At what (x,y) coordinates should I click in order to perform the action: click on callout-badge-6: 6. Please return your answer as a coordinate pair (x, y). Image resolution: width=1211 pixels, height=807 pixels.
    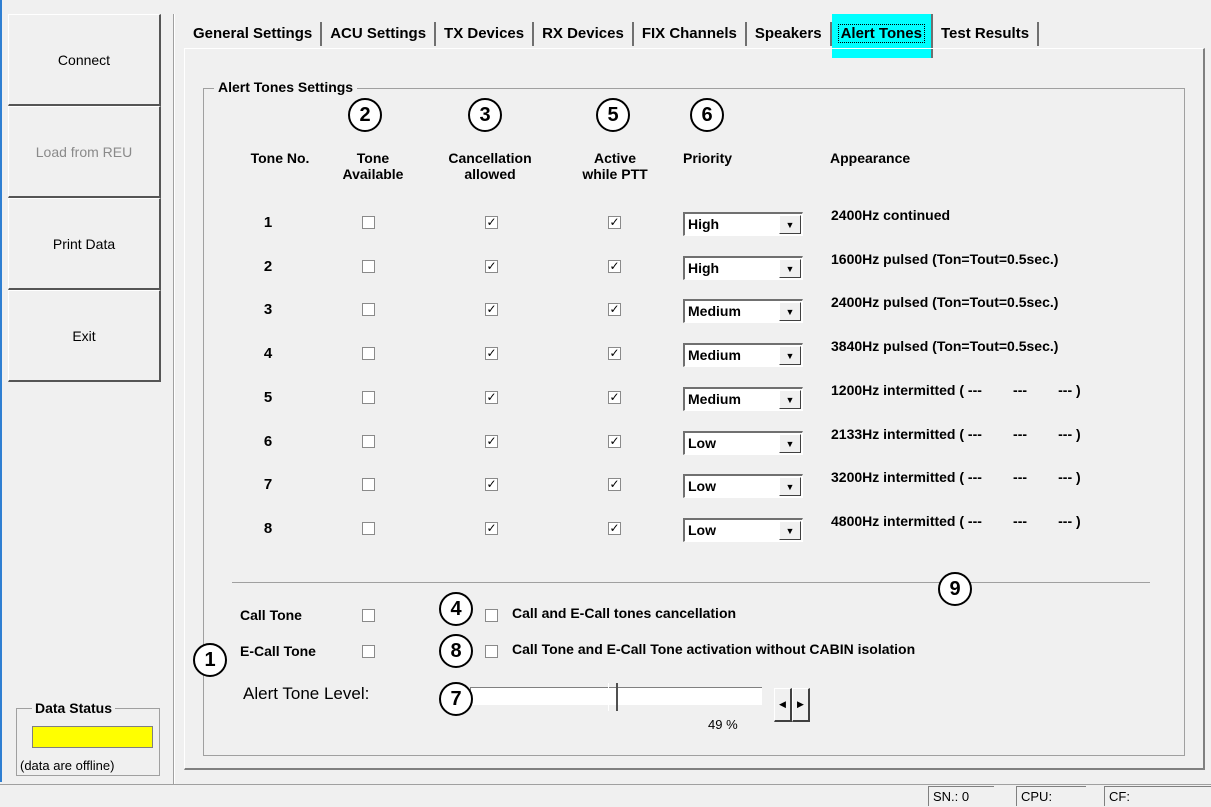
    Looking at the image, I should click on (707, 115).